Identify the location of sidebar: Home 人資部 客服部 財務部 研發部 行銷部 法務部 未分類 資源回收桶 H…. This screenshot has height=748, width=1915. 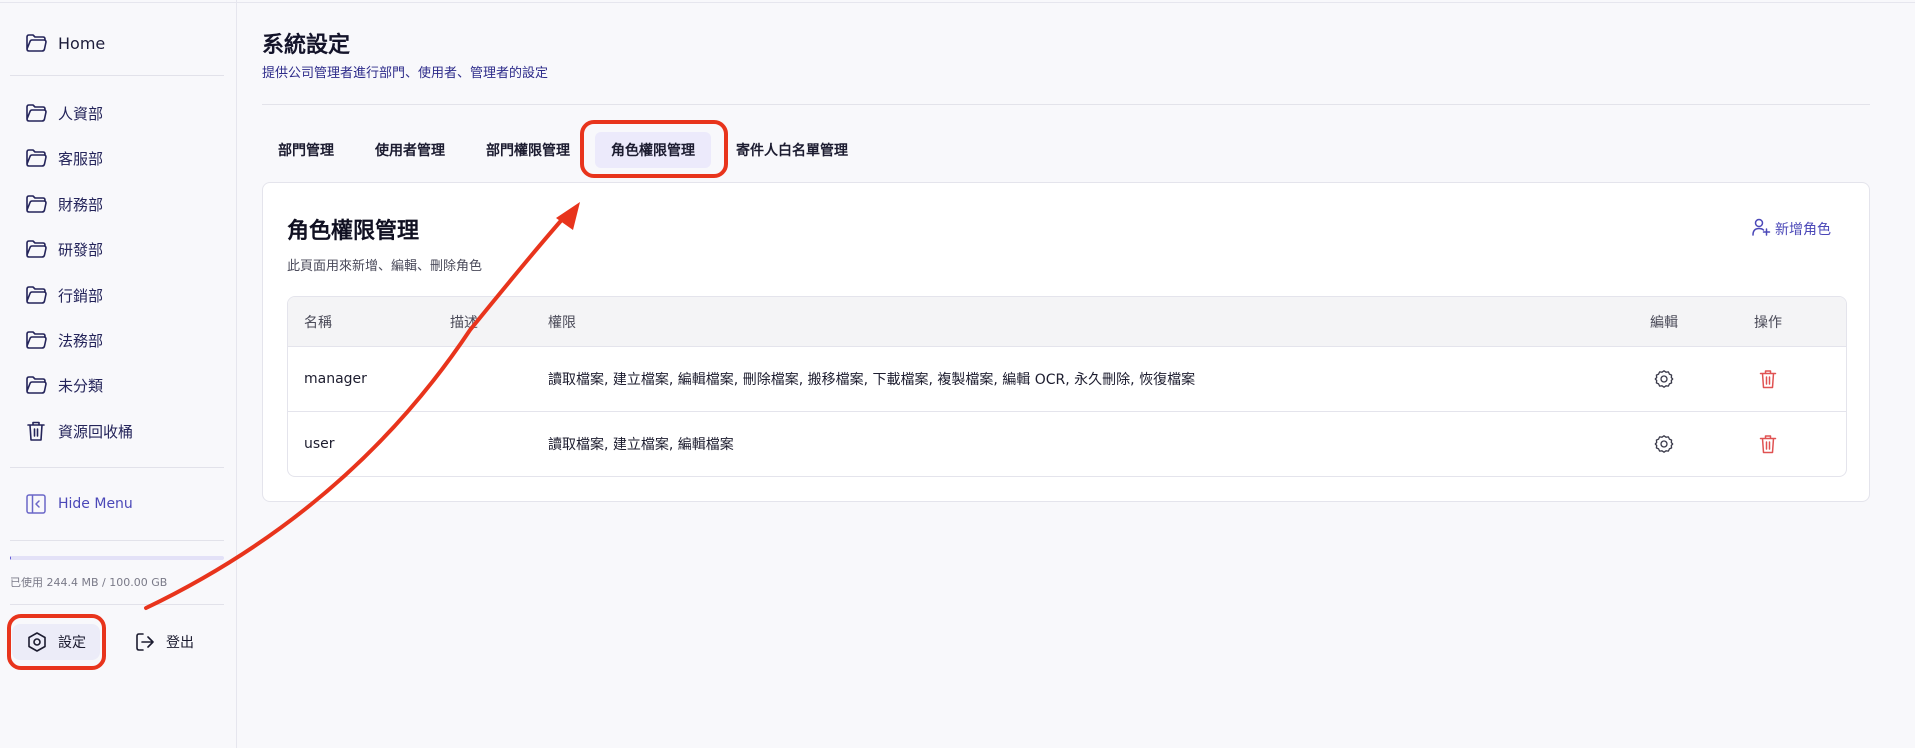
(118, 374).